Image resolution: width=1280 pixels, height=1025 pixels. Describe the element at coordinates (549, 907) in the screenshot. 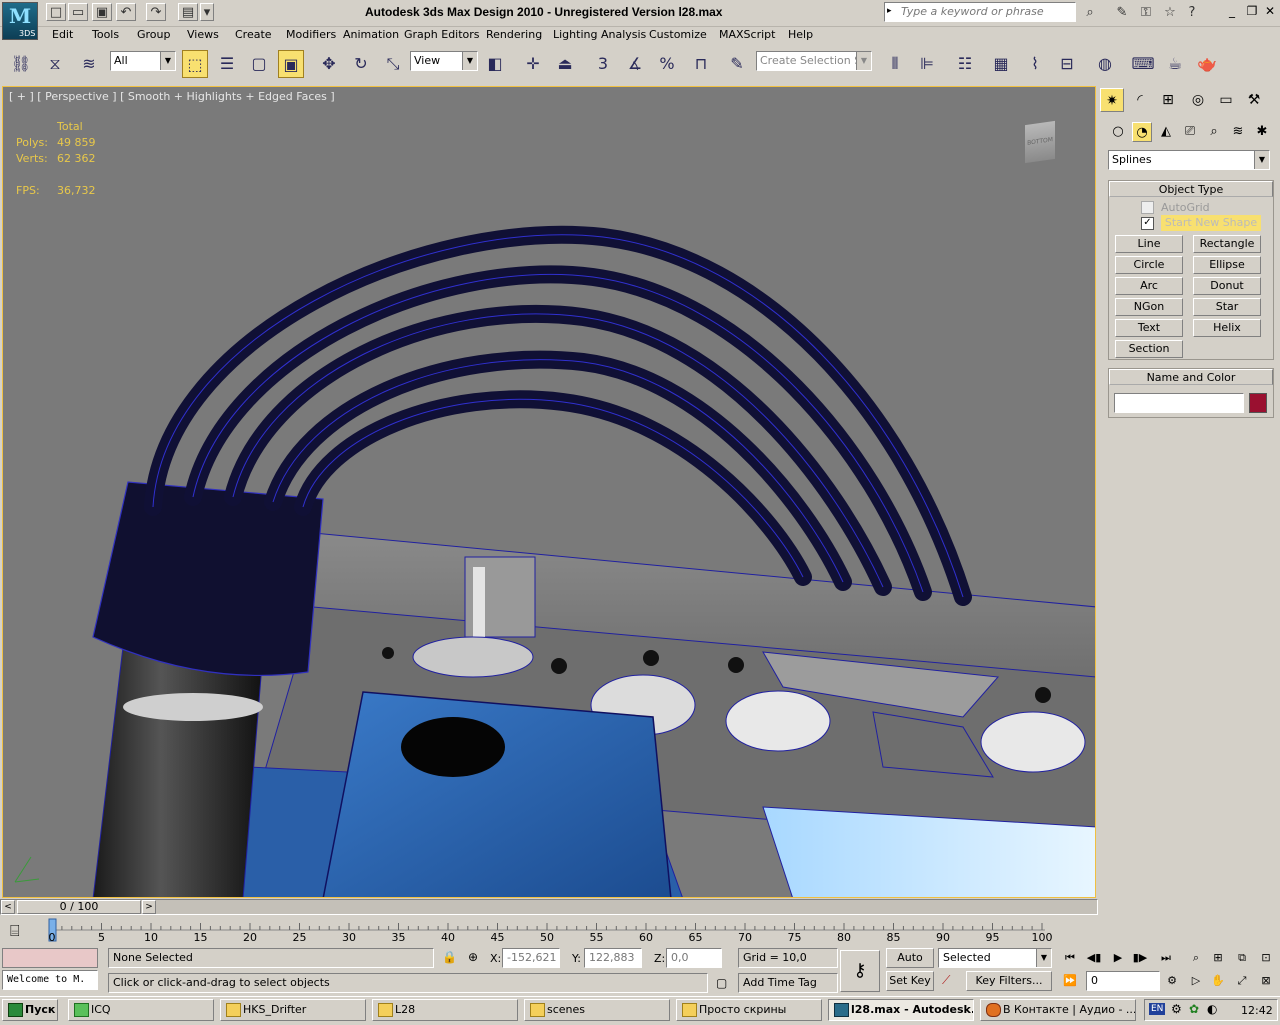

I see `time-slider: < 0 / 100 >` at that location.